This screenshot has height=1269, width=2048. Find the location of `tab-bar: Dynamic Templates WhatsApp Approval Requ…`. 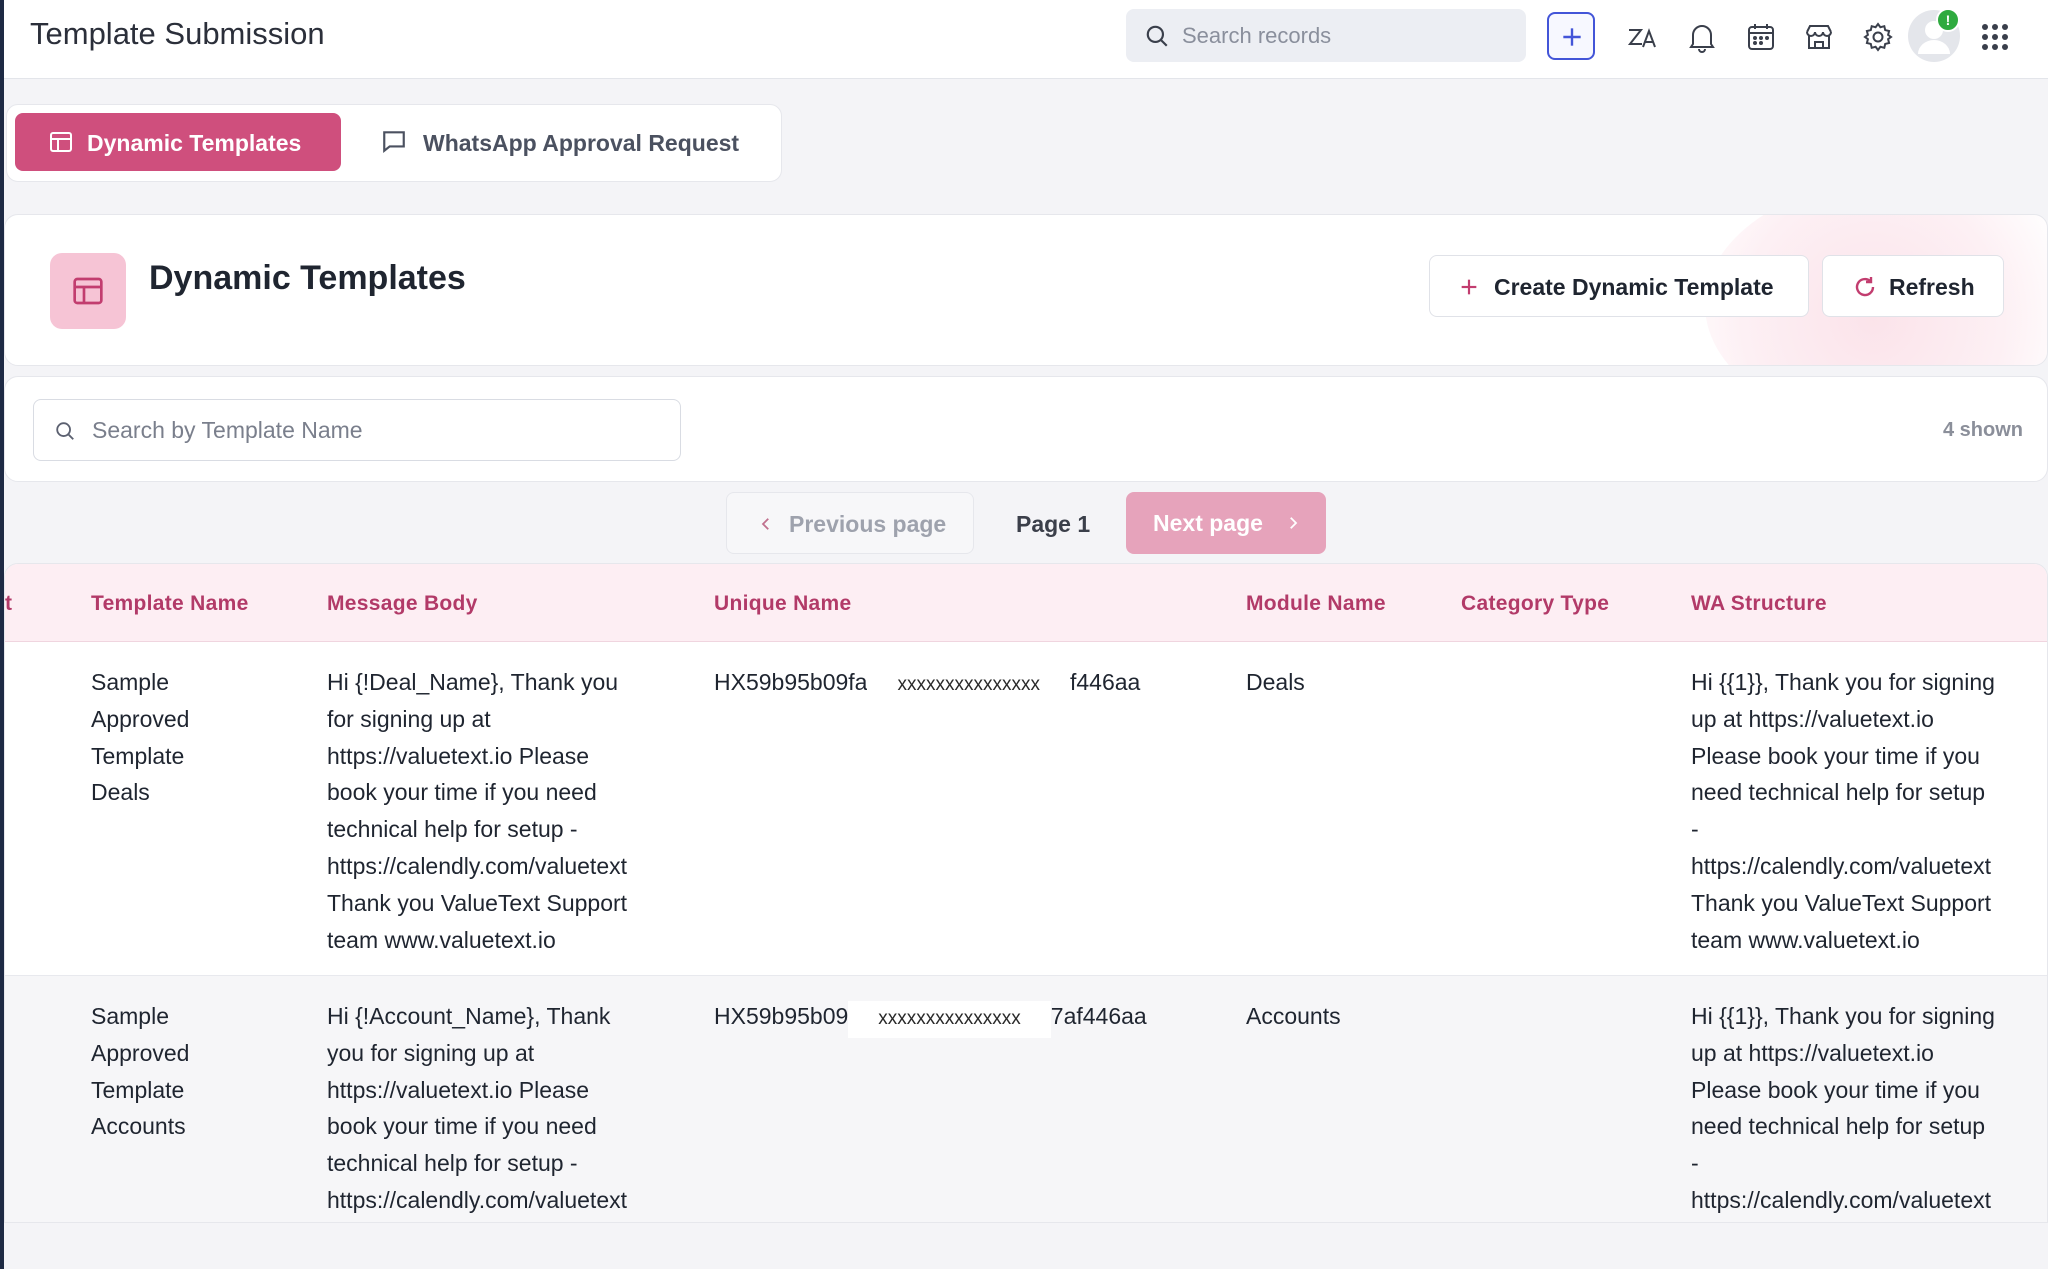

tab-bar: Dynamic Templates WhatsApp Approval Requ… is located at coordinates (394, 143).